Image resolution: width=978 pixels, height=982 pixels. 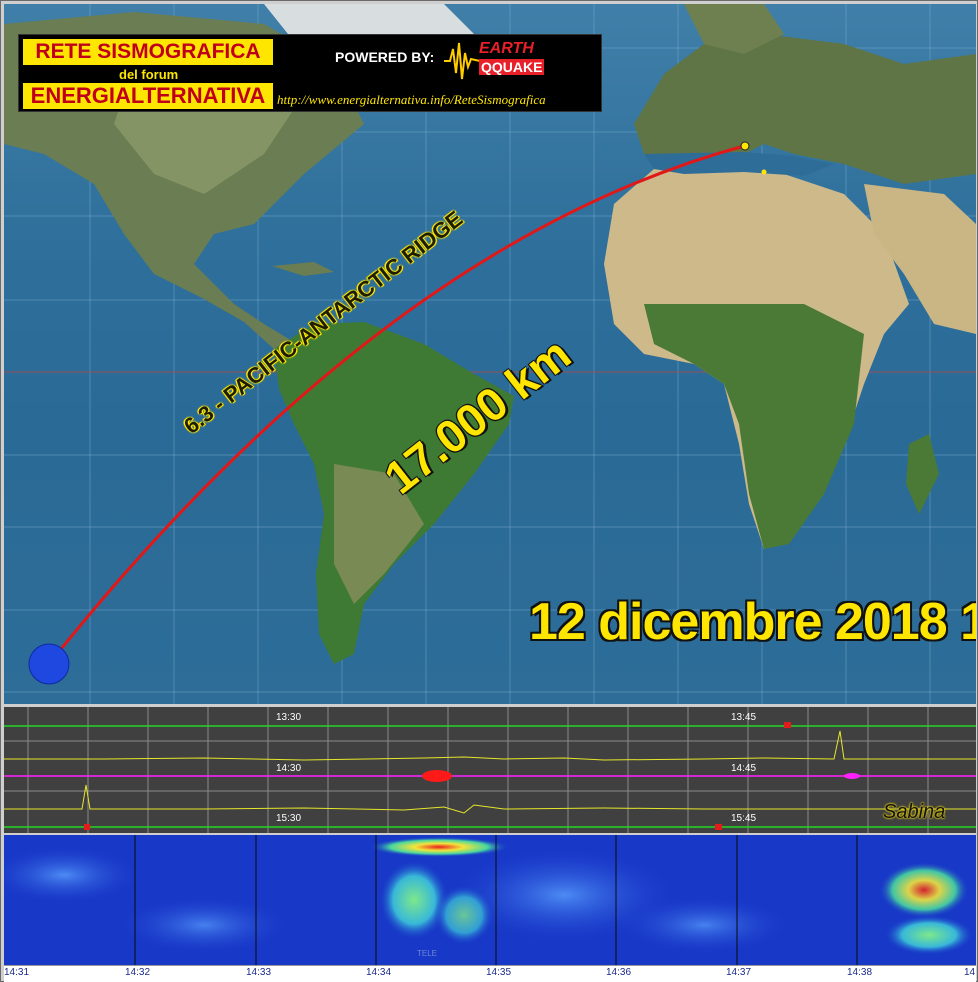 I want to click on seismogram-traces, so click(x=490, y=770).